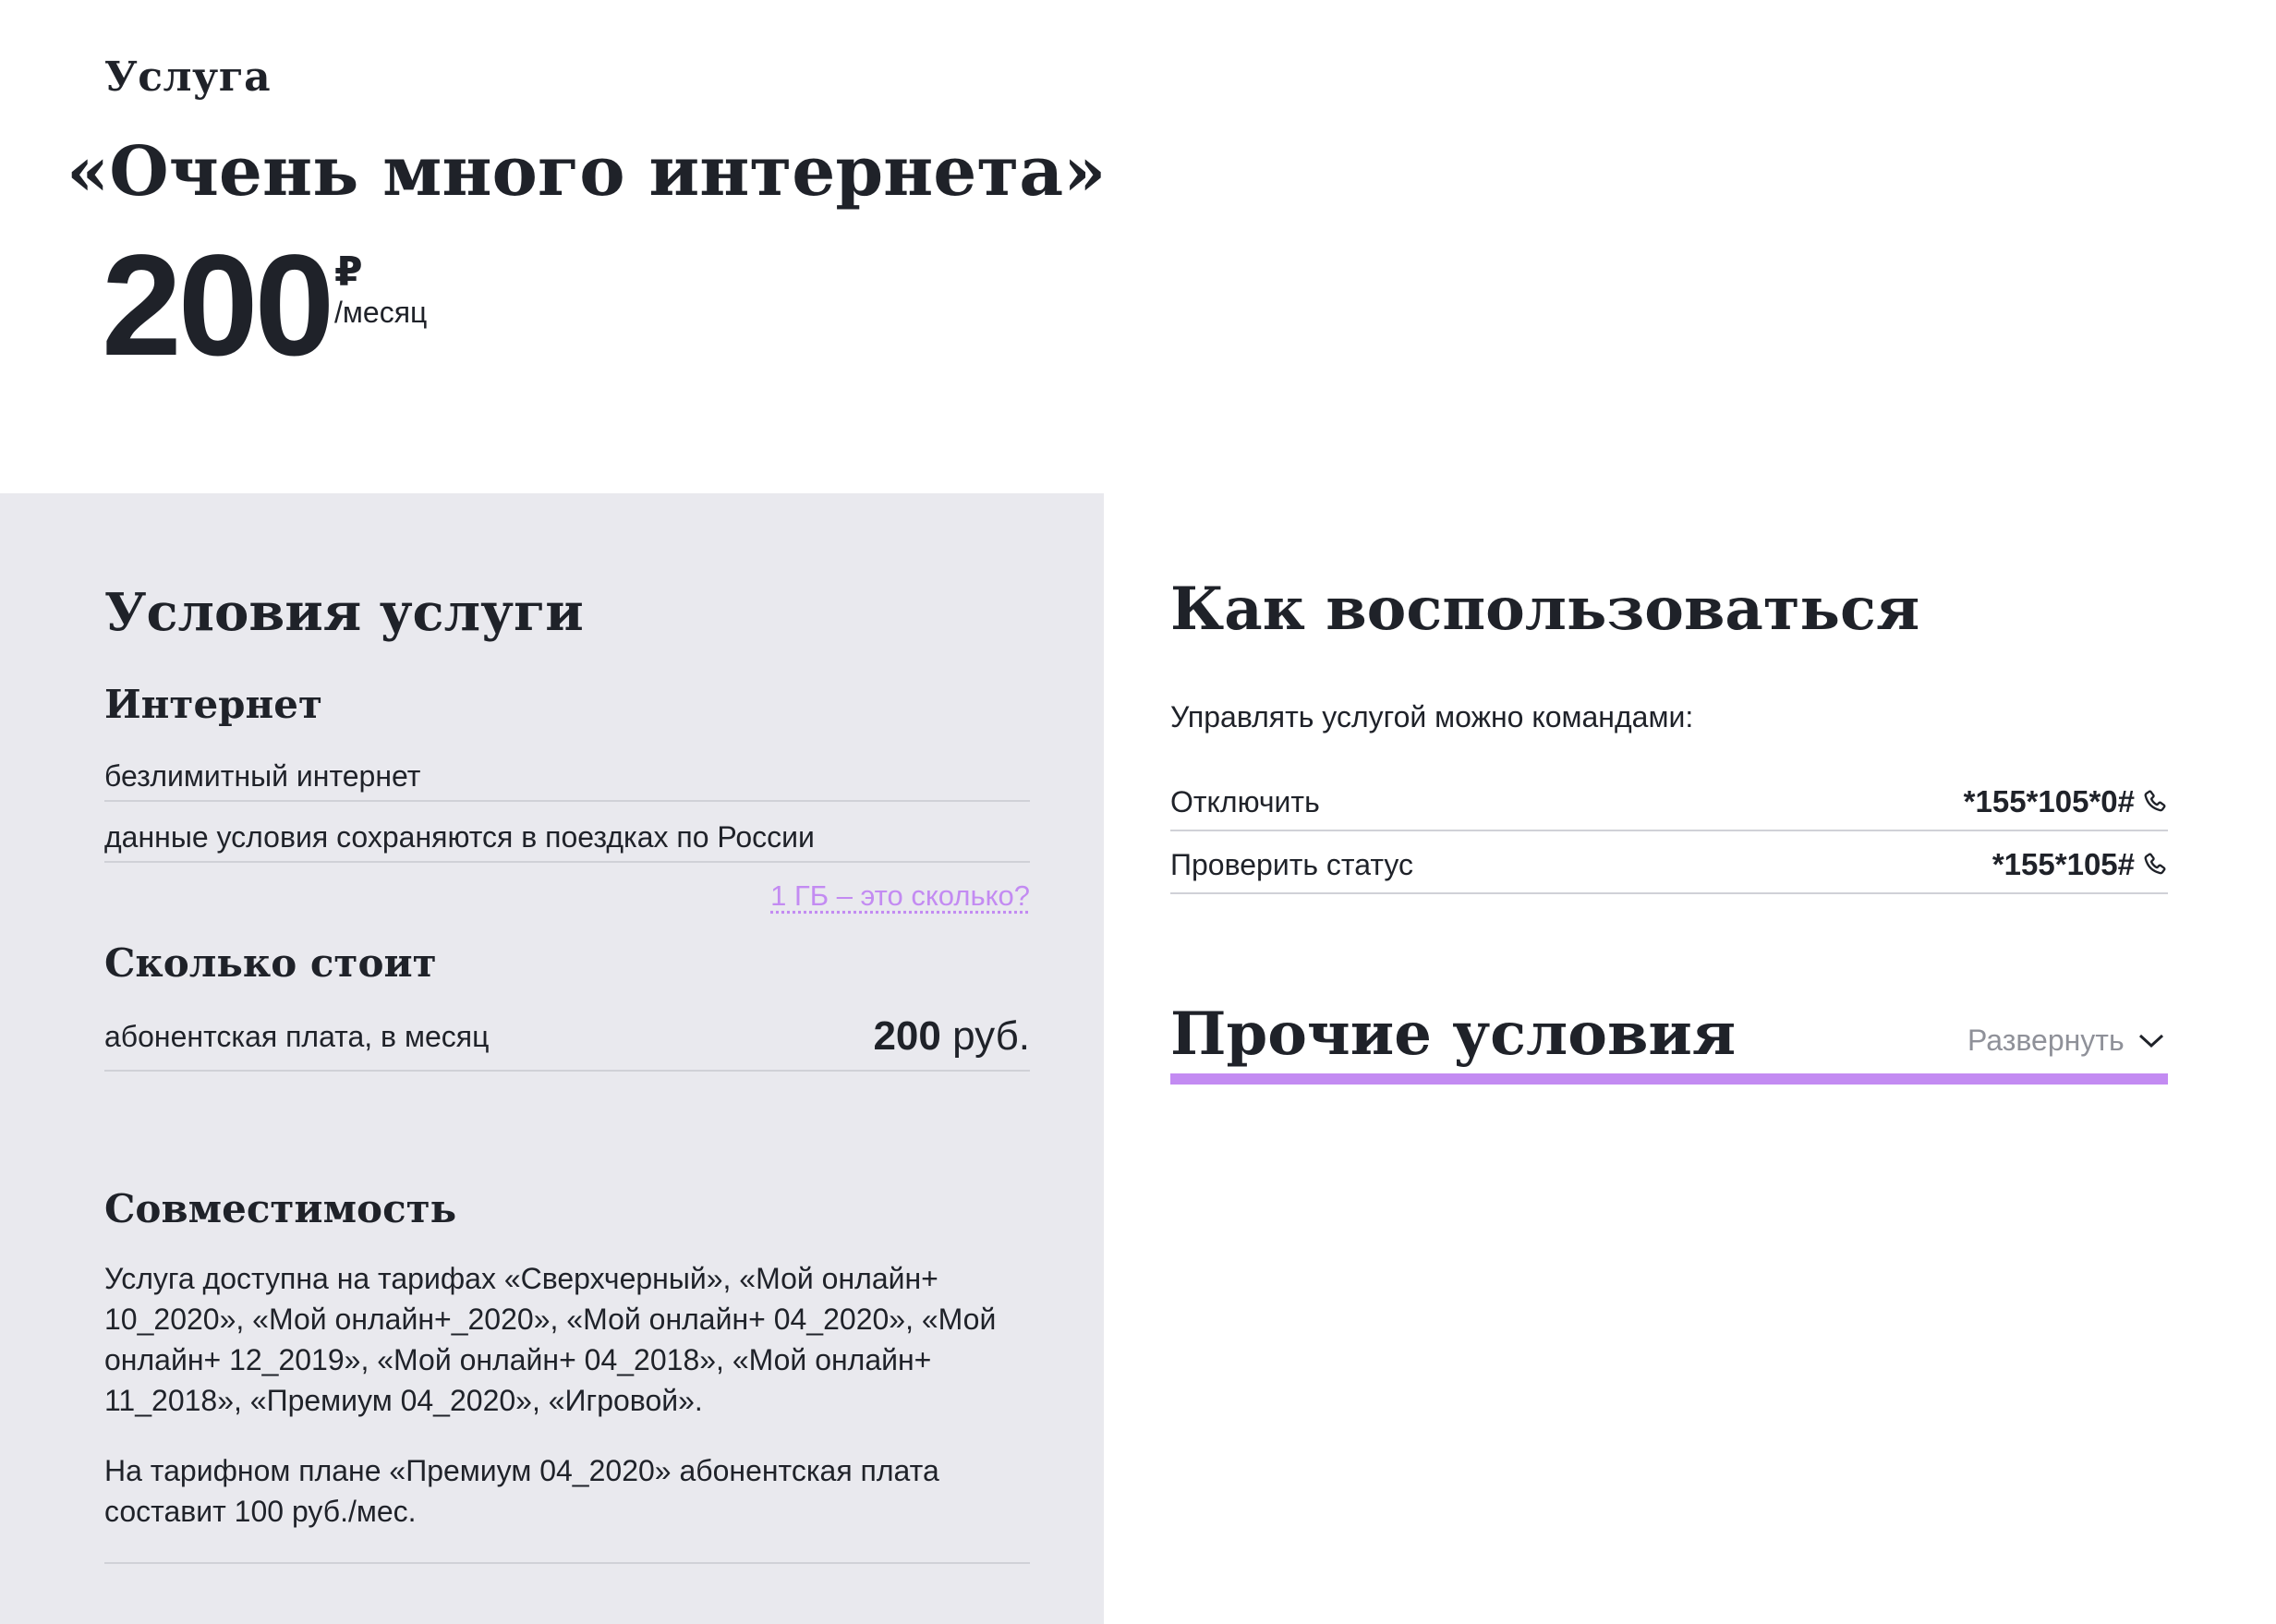 The height and width of the screenshot is (1624, 2276). What do you see at coordinates (1545, 609) in the screenshot?
I see `usage-title: Как воспользоваться` at bounding box center [1545, 609].